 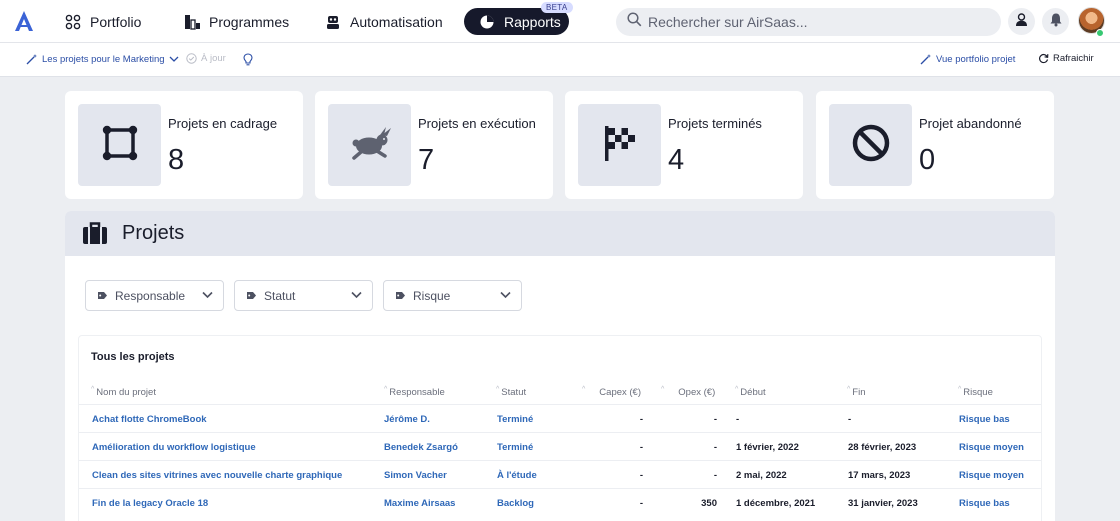 What do you see at coordinates (676, 160) in the screenshot?
I see `stat-value: 4` at bounding box center [676, 160].